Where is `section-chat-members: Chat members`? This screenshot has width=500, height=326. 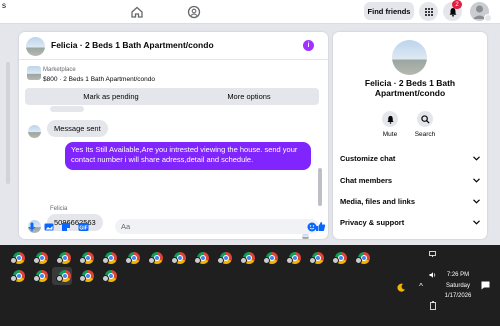
section-chat-members: Chat members is located at coordinates (410, 180).